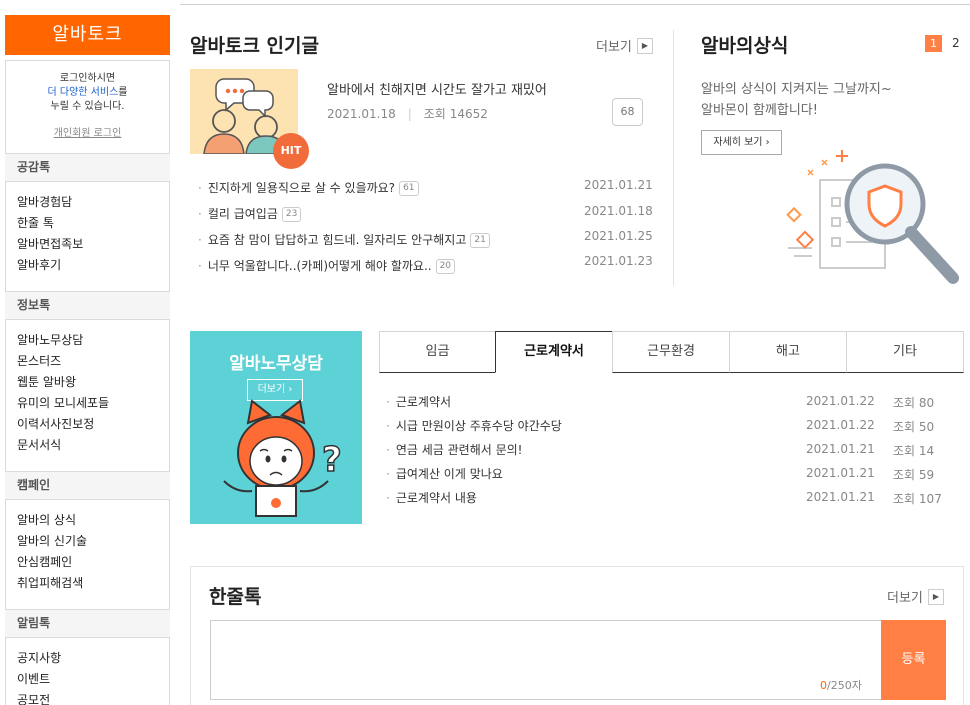 This screenshot has height=705, width=970. What do you see at coordinates (92, 424) in the screenshot?
I see `sidebar-item: 이력서사진보정` at bounding box center [92, 424].